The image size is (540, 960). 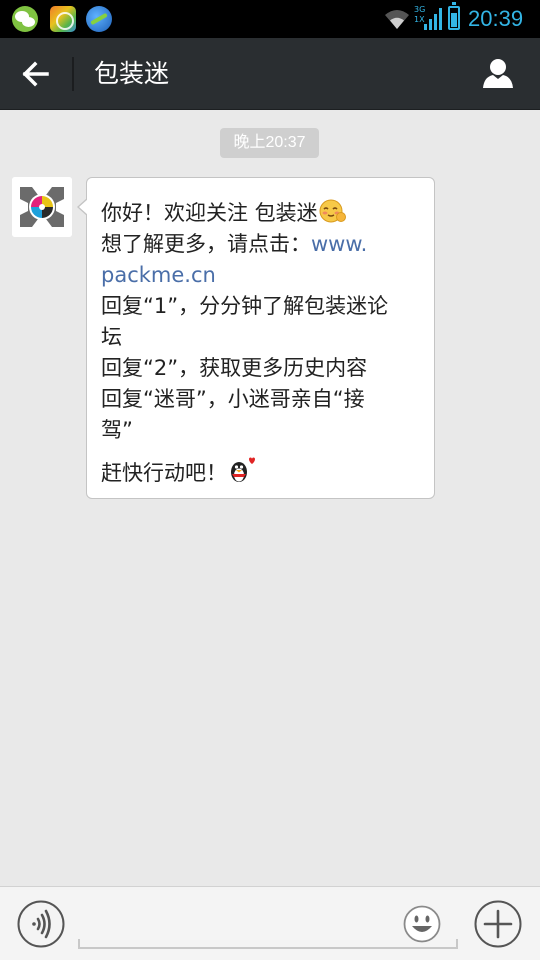 I want to click on voice-input-button, so click(x=41, y=924).